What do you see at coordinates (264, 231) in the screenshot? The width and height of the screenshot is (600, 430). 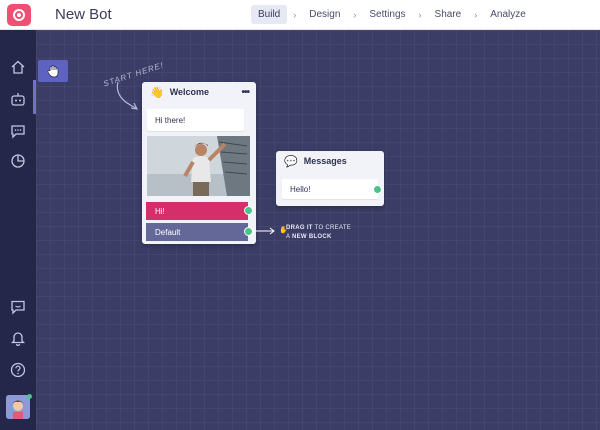 I see `connection-arrow-icon` at bounding box center [264, 231].